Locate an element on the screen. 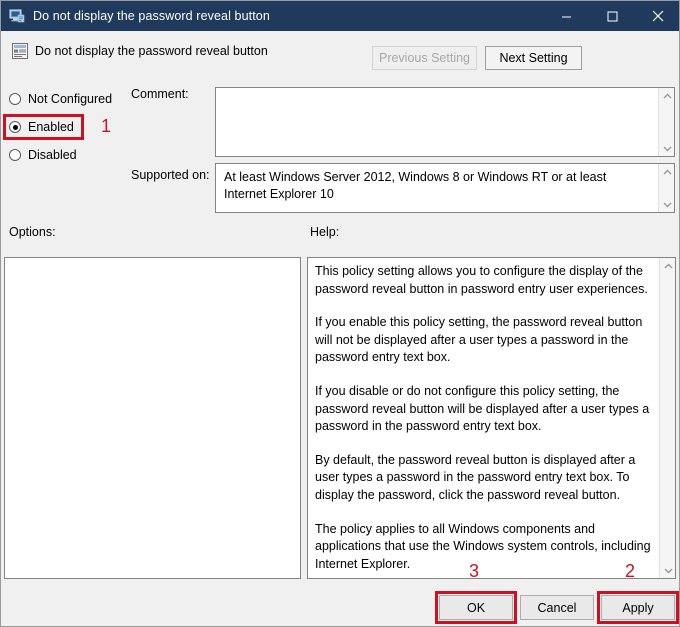 This screenshot has width=680, height=627. radio-disabled-mark is located at coordinates (15, 155).